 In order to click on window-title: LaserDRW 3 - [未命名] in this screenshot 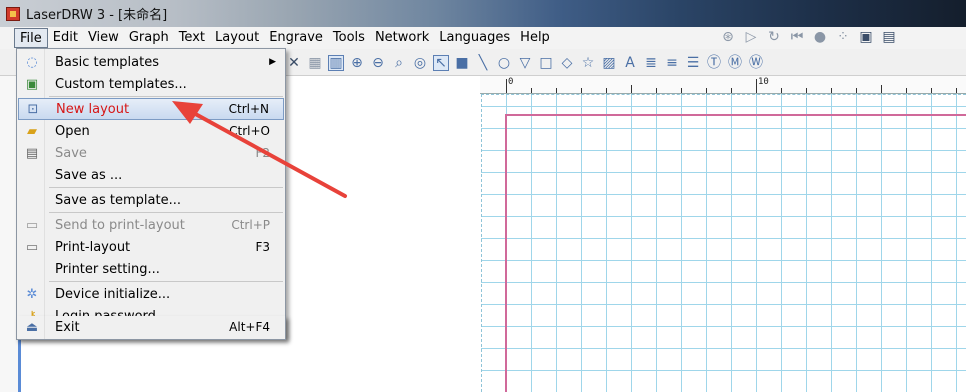, I will do `click(97, 15)`.